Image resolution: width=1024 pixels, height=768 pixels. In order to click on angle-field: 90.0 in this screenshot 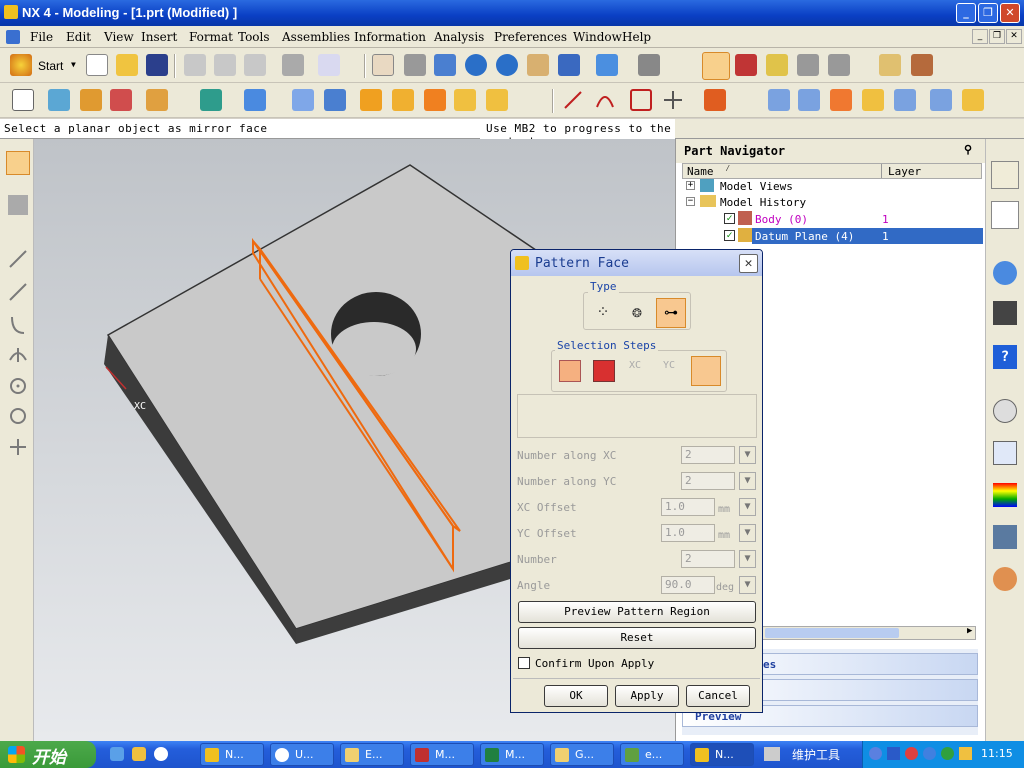, I will do `click(688, 585)`.